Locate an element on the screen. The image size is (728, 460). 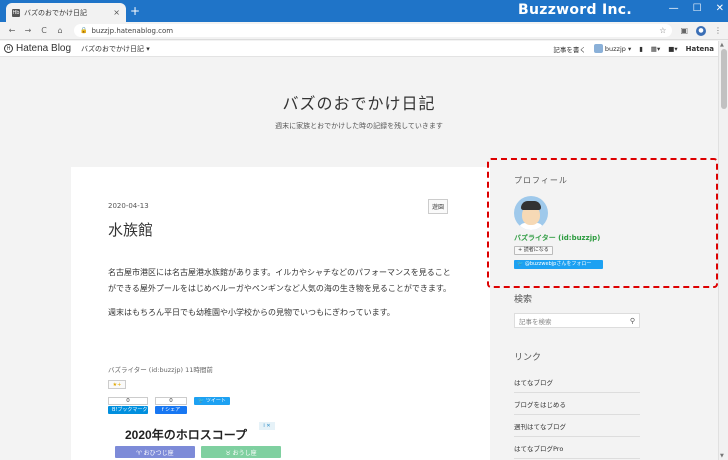
search-placeholder: 記事を検索 is located at coordinates (535, 321).